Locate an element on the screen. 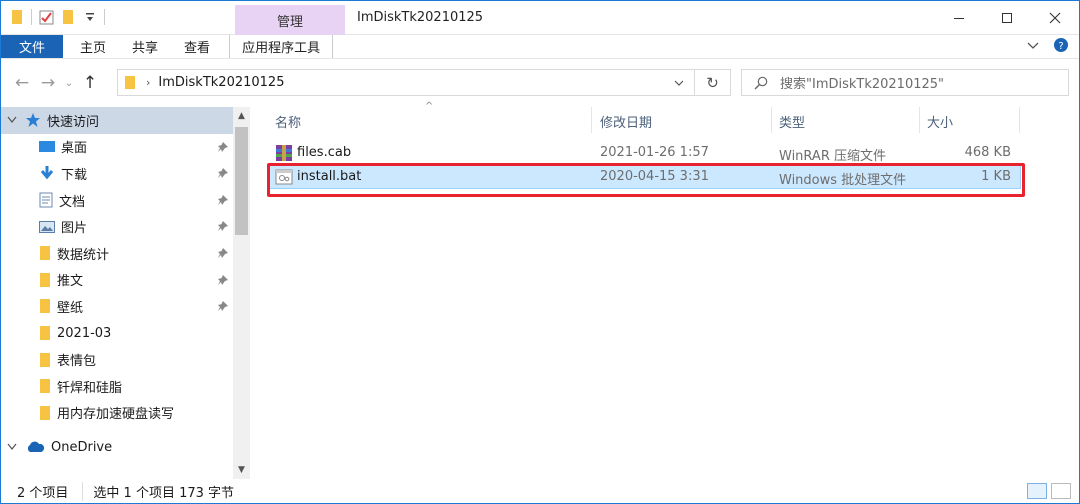 This screenshot has height=504, width=1080. file-date: 2021-01-26 1:57 is located at coordinates (654, 152).